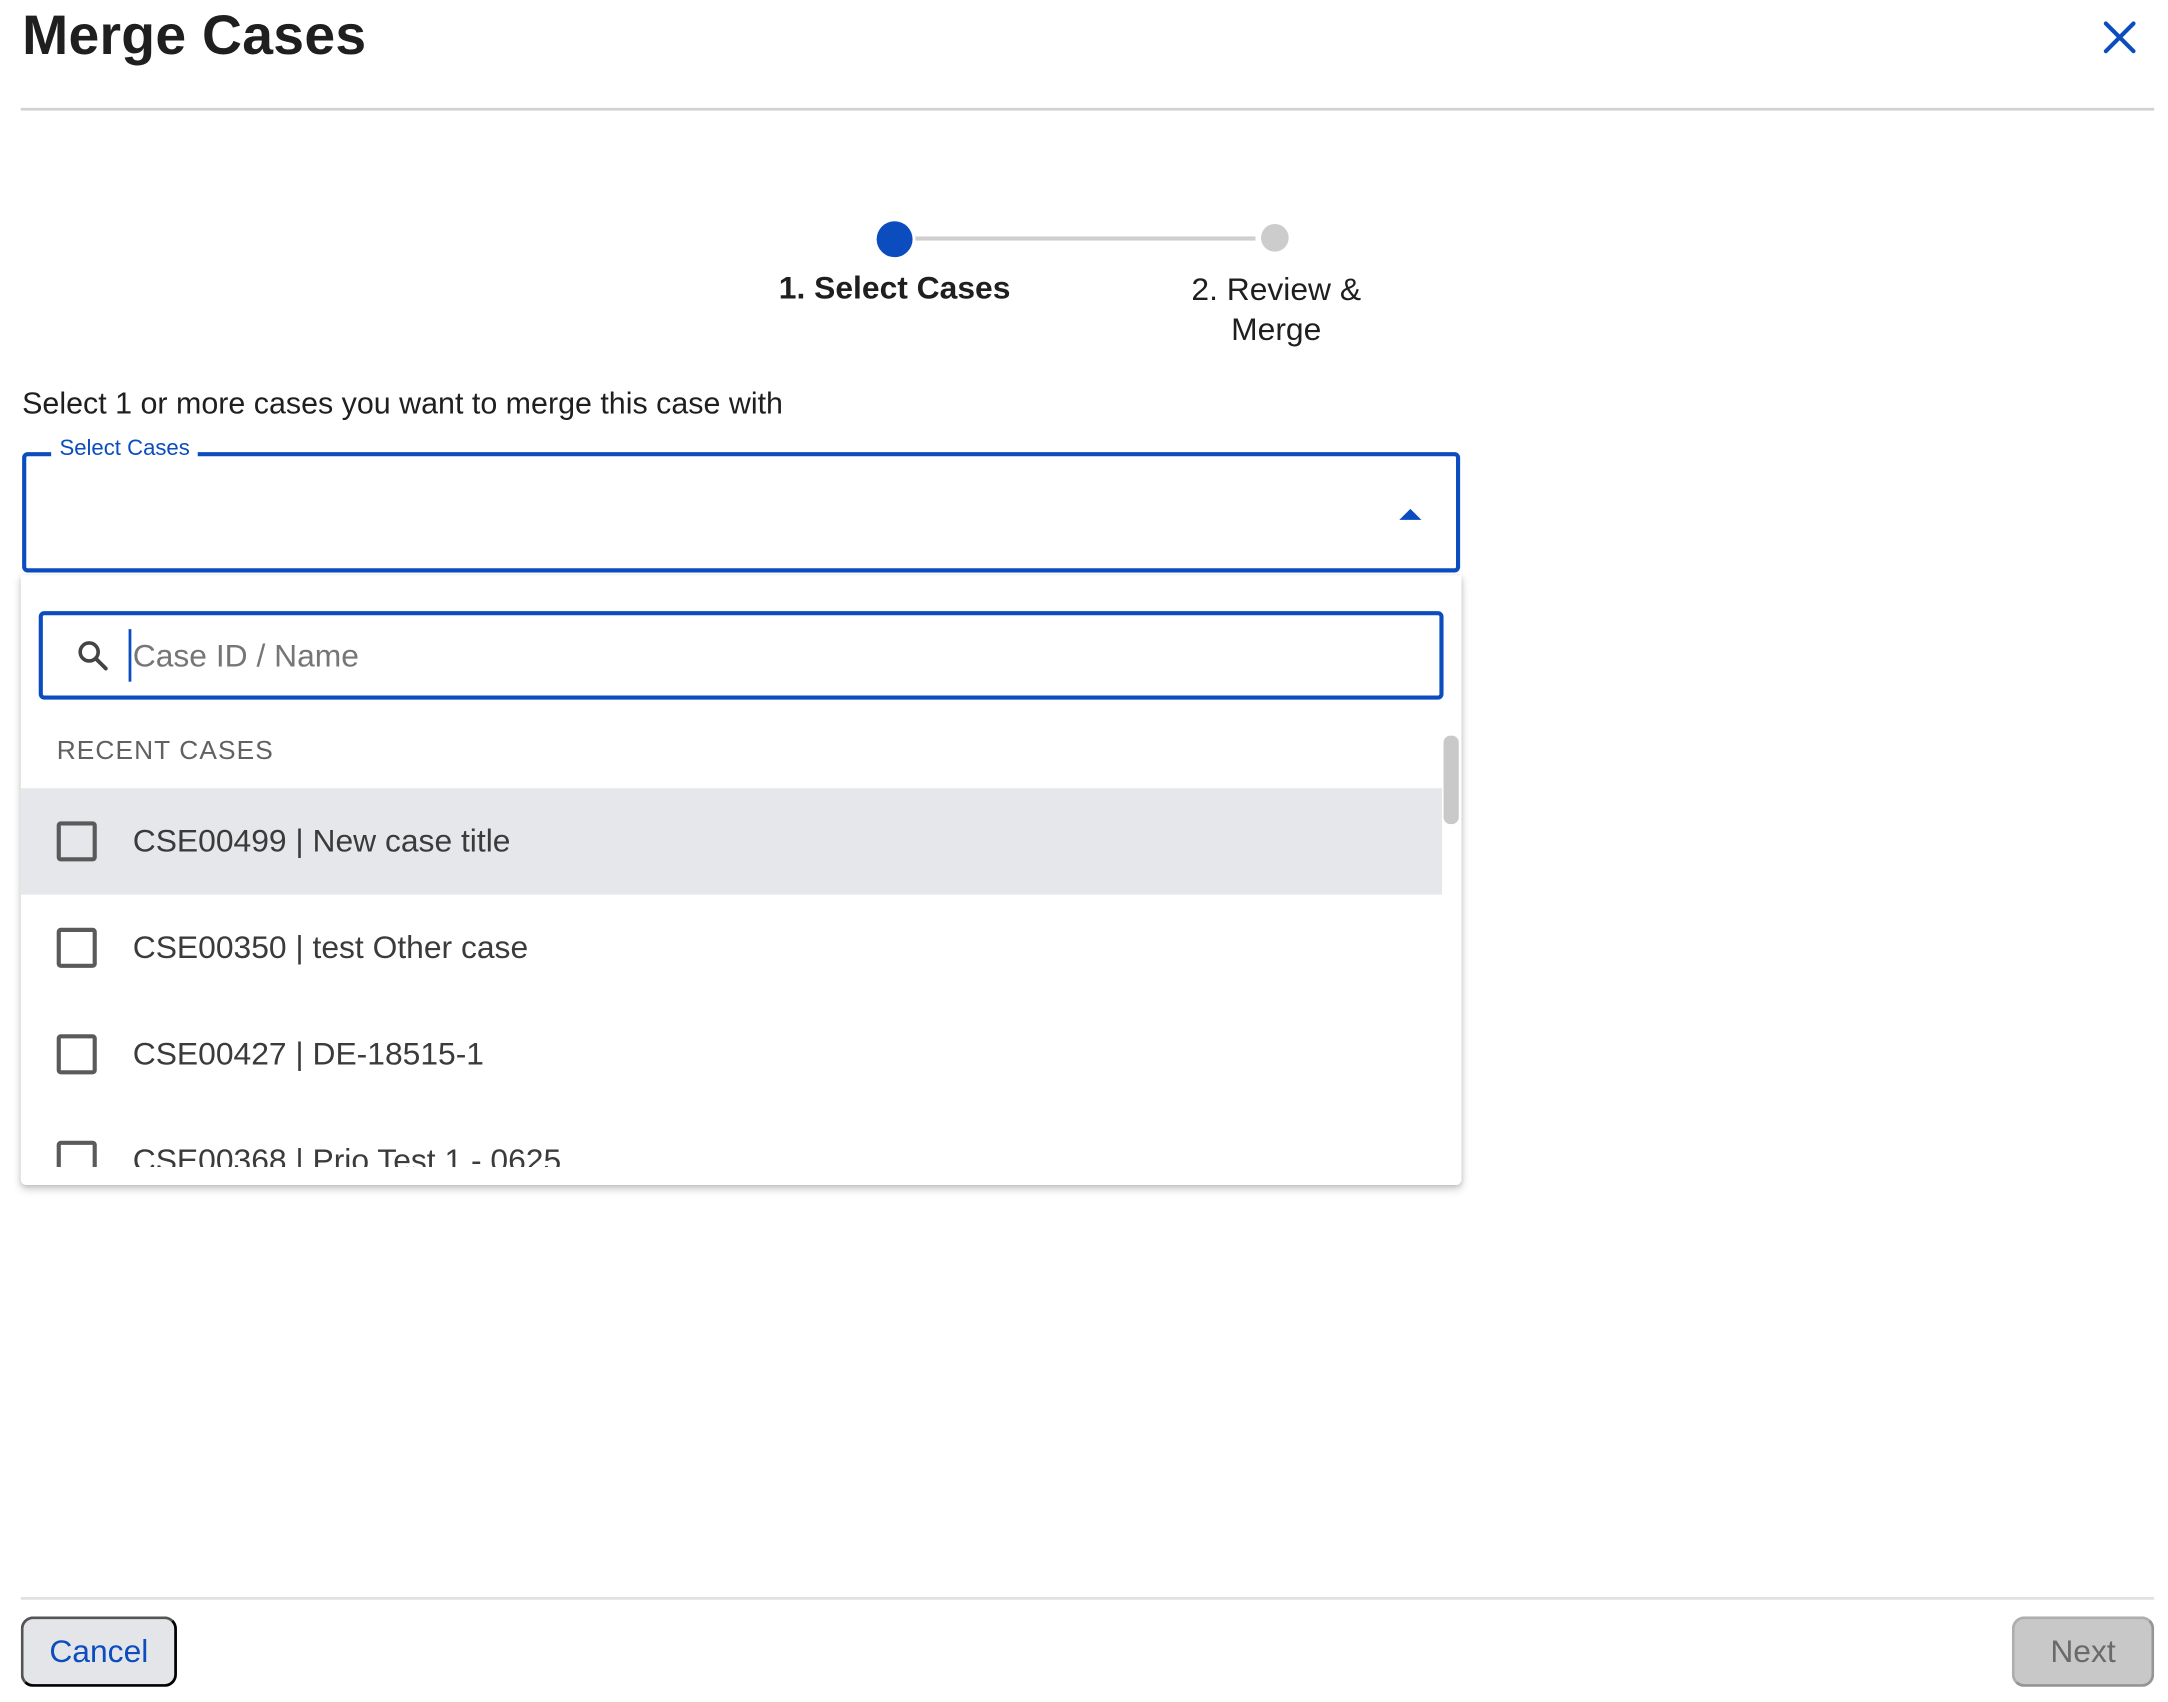 The width and height of the screenshot is (2168, 1702). I want to click on next-button: Next, so click(2083, 1651).